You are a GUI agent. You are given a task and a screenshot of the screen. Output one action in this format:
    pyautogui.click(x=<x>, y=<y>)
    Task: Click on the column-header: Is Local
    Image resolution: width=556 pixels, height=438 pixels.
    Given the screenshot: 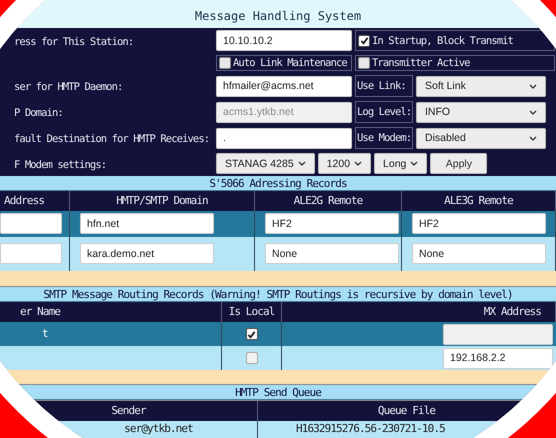 What is the action you would take?
    pyautogui.click(x=252, y=312)
    